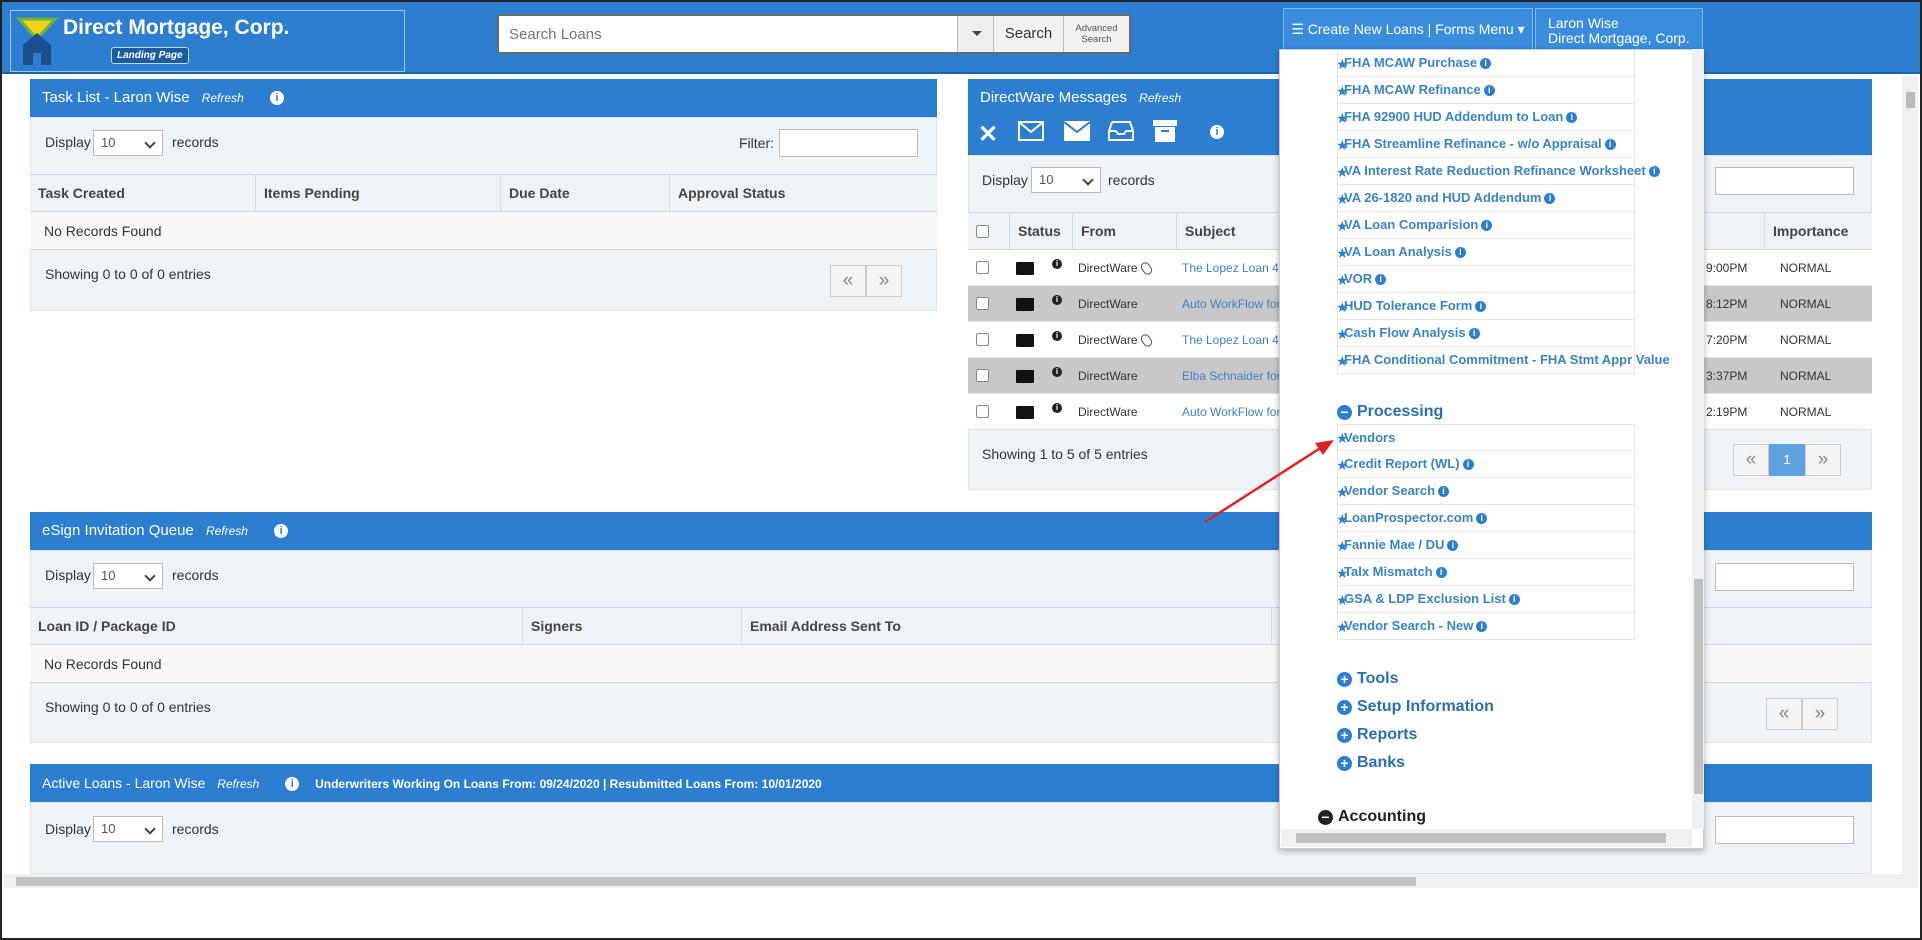  What do you see at coordinates (1269, 482) in the screenshot?
I see `annotation-arrow-icon` at bounding box center [1269, 482].